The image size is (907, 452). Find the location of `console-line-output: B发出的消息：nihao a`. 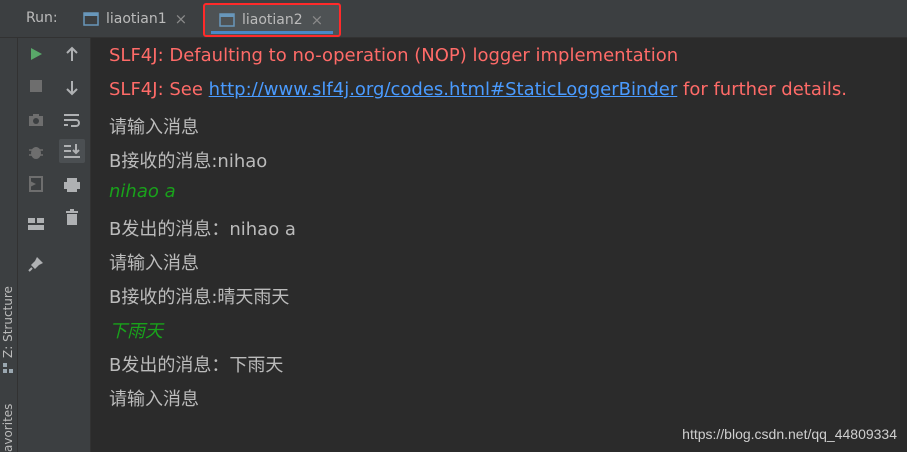

console-line-output: B发出的消息：nihao a is located at coordinates (202, 229).